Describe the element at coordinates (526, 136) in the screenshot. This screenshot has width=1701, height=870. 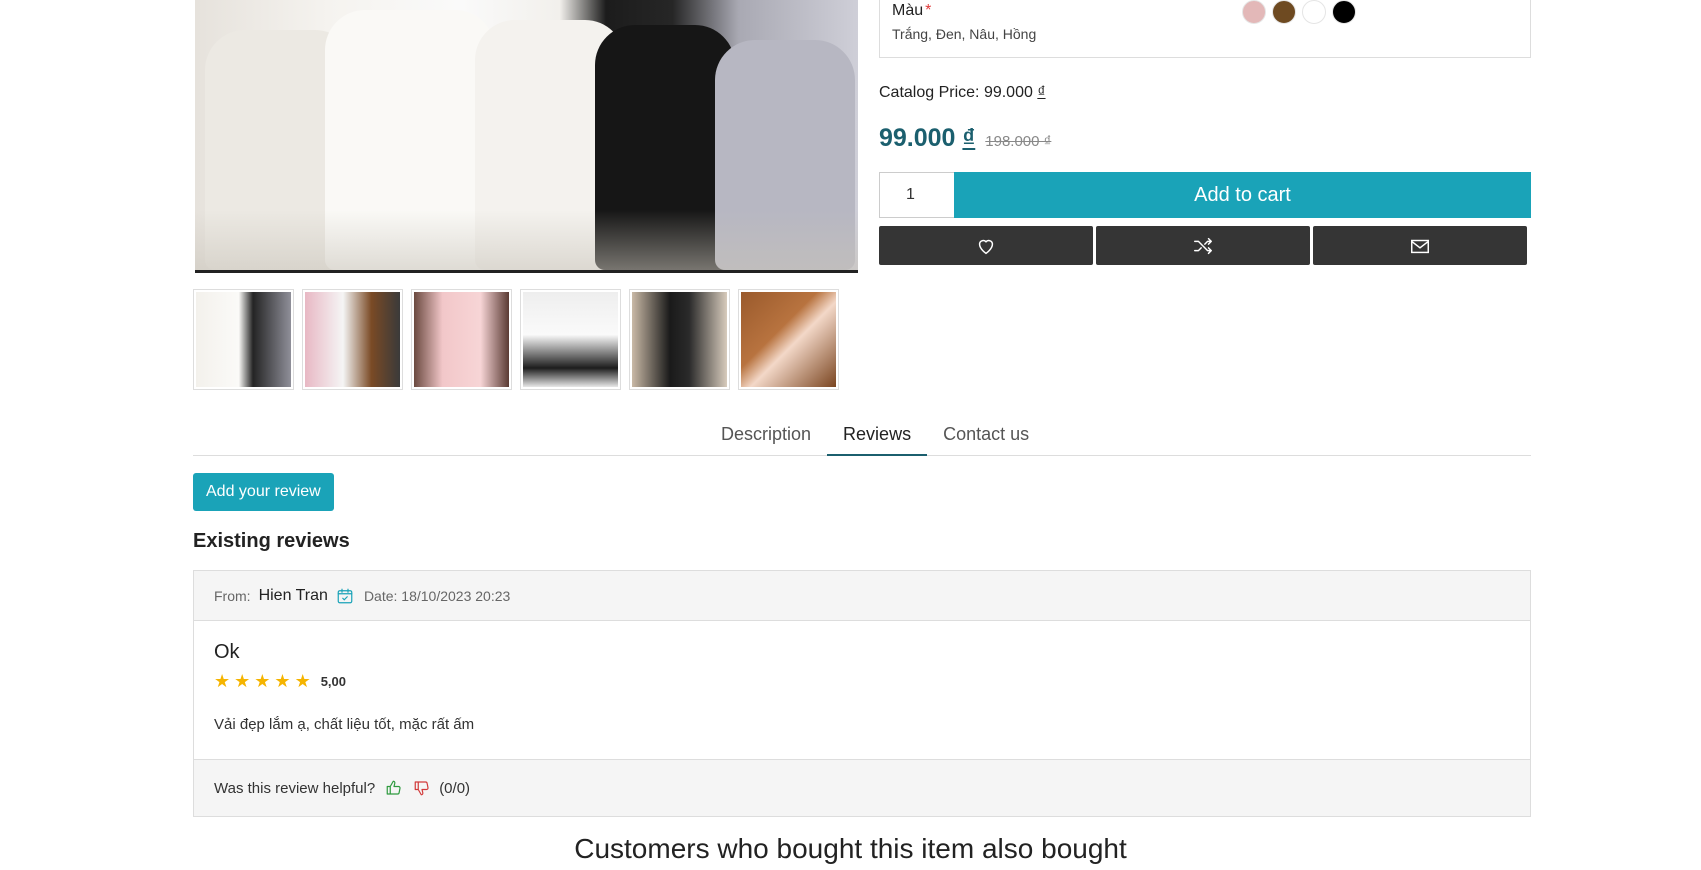
I see `main-product-image` at that location.